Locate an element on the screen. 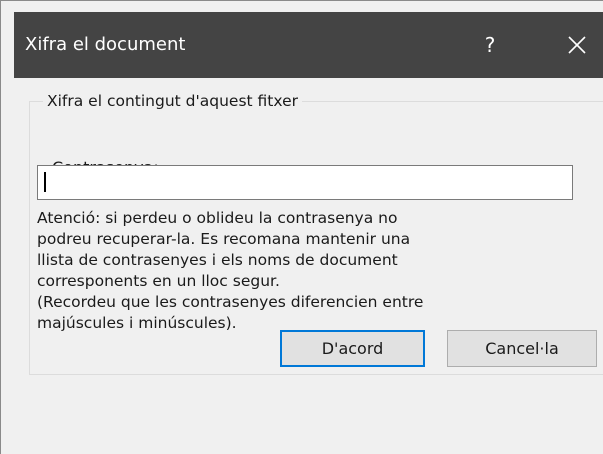 The image size is (603, 454). warning-line: corresponents en un lloc segur. is located at coordinates (158, 281).